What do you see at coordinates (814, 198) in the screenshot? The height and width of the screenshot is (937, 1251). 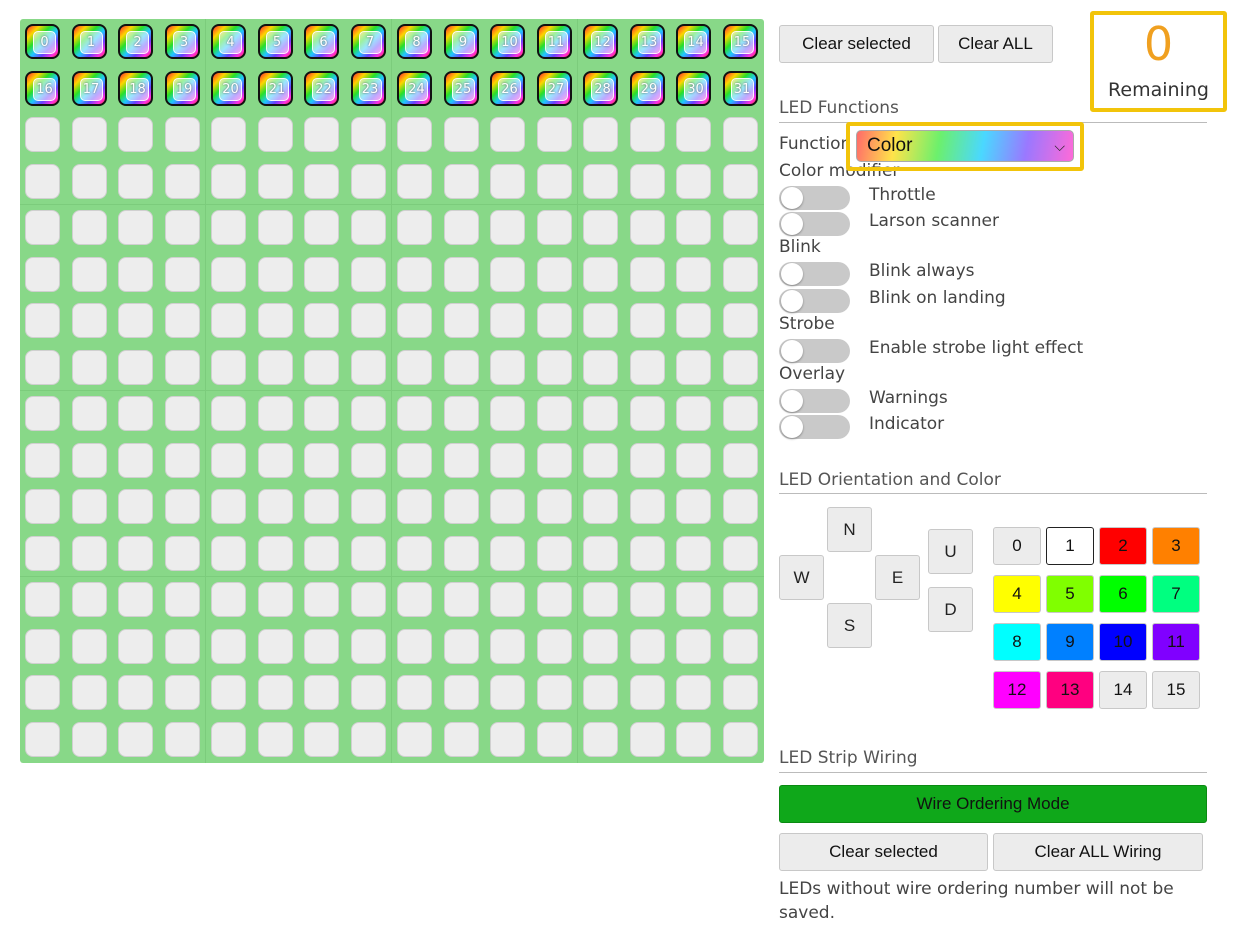 I see `throttle-toggle` at bounding box center [814, 198].